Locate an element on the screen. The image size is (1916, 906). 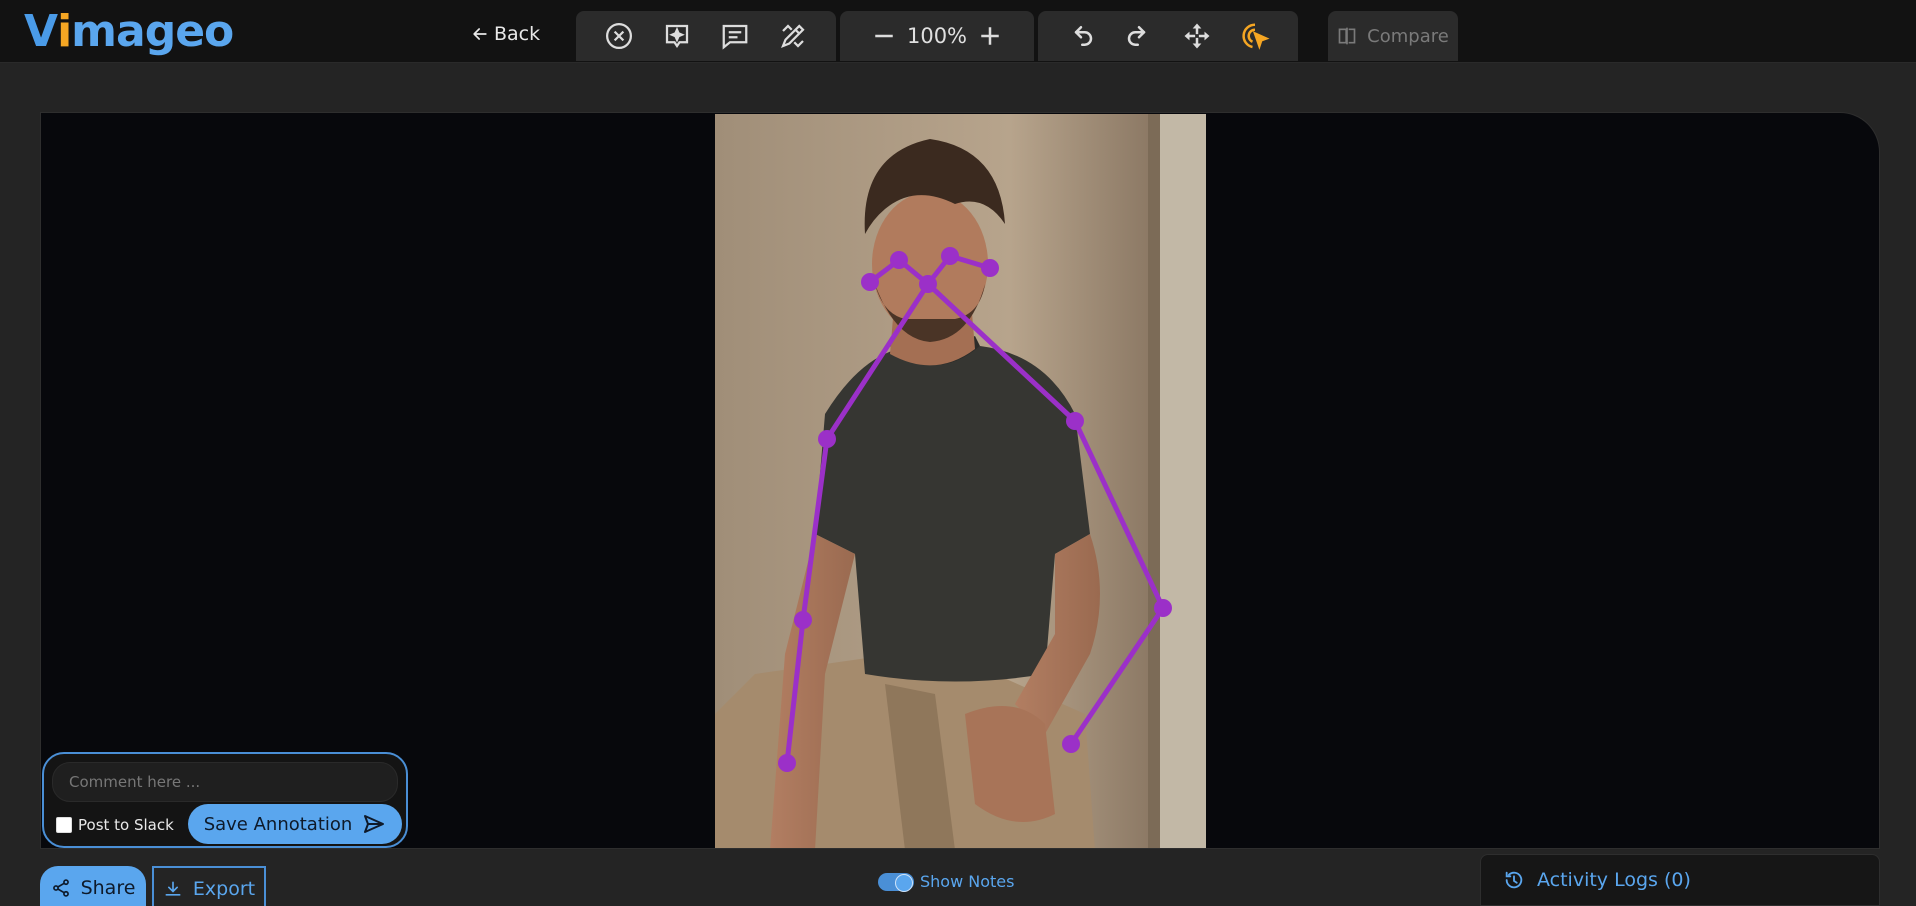
plus-icon is located at coordinates (990, 36).